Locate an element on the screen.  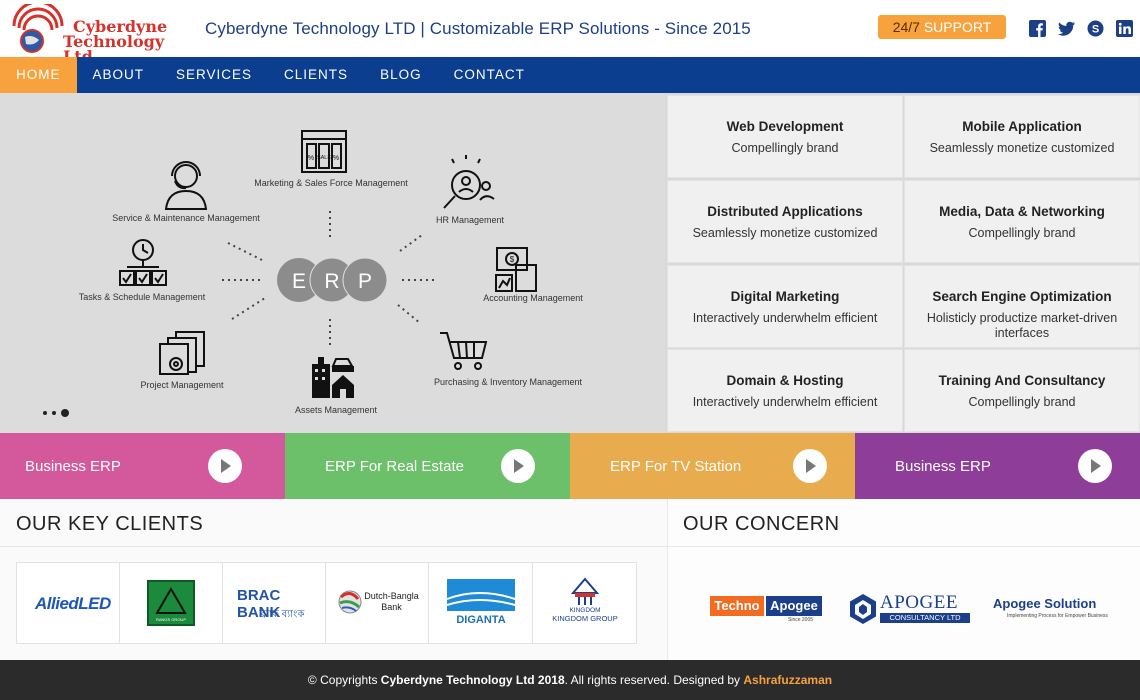
headset-person-icon is located at coordinates (186, 185).